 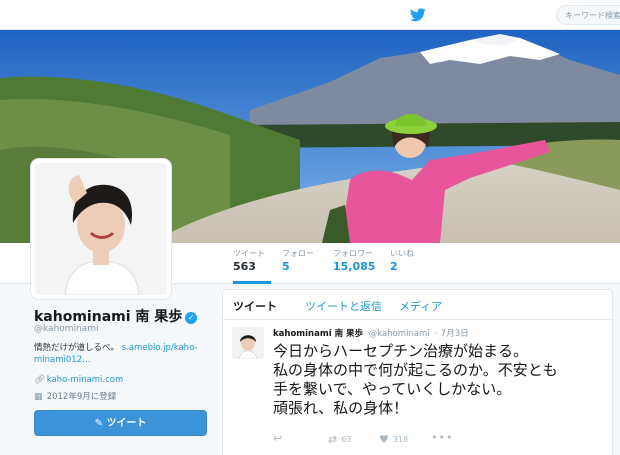 I want to click on like-button: ♥ 318, so click(x=393, y=439).